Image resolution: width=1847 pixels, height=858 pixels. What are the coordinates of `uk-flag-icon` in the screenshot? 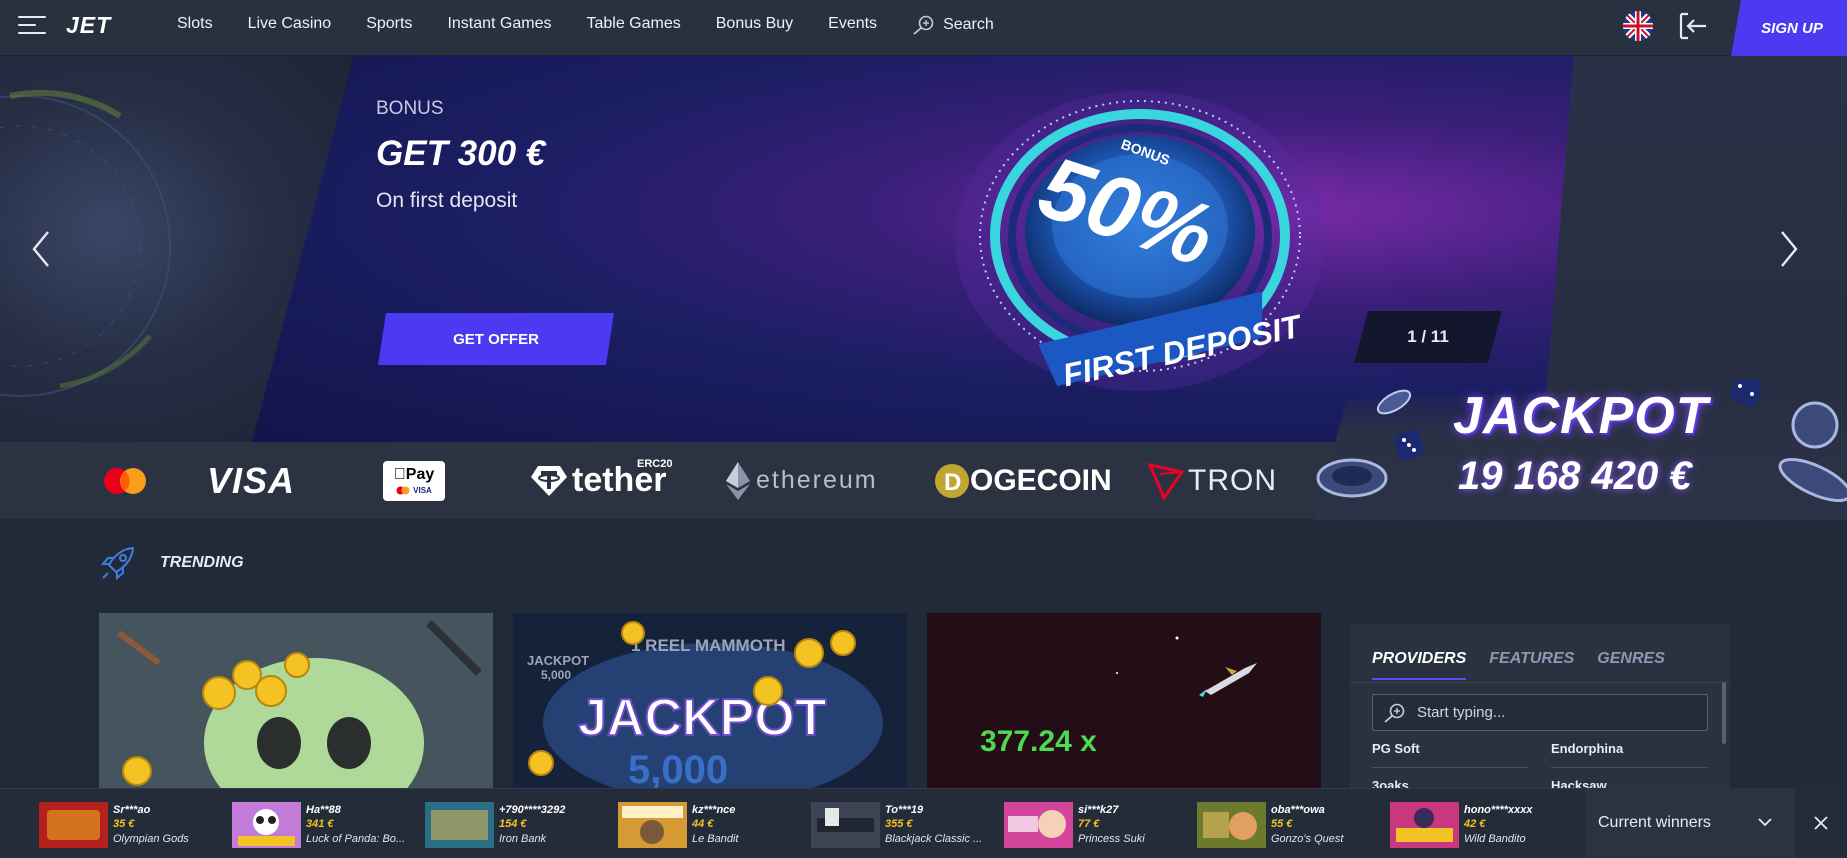 It's located at (1638, 26).